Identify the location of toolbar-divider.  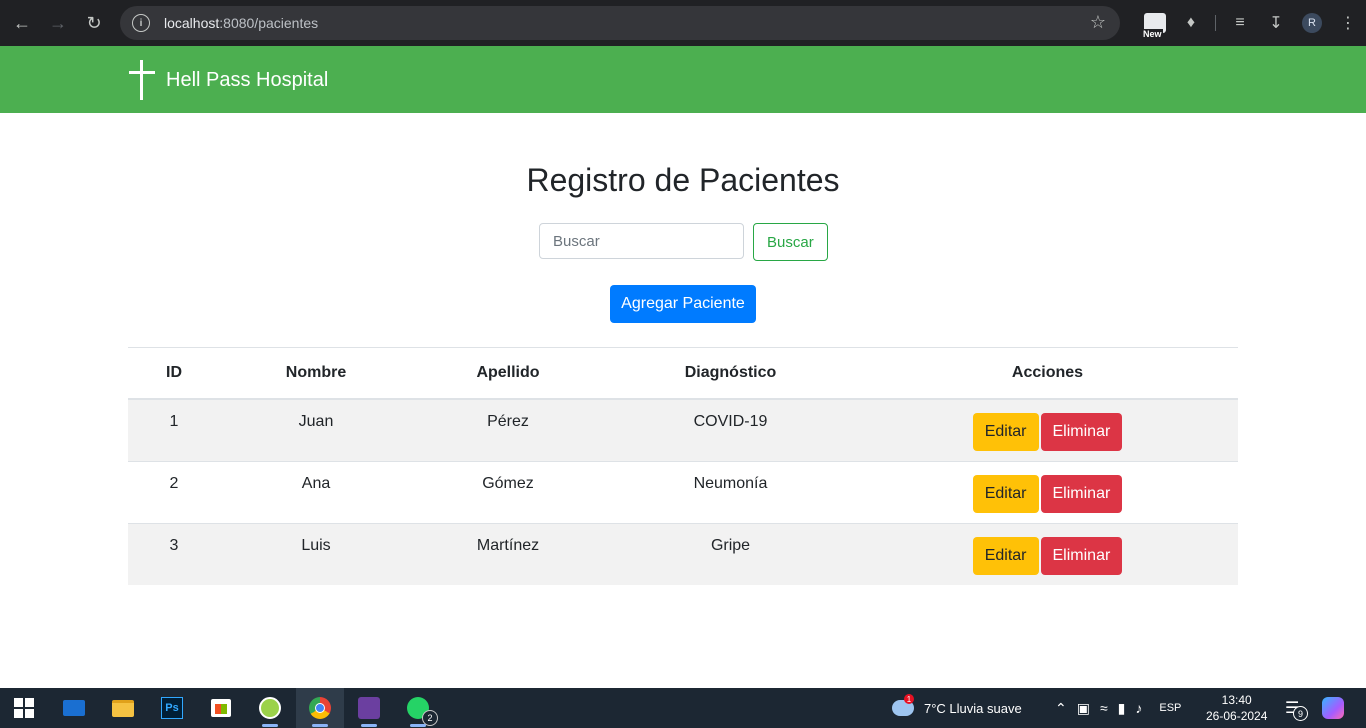
(1215, 23).